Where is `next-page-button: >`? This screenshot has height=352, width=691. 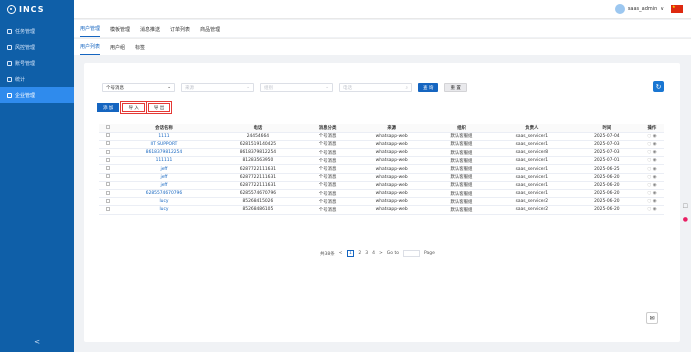
next-page-button: > is located at coordinates (381, 253).